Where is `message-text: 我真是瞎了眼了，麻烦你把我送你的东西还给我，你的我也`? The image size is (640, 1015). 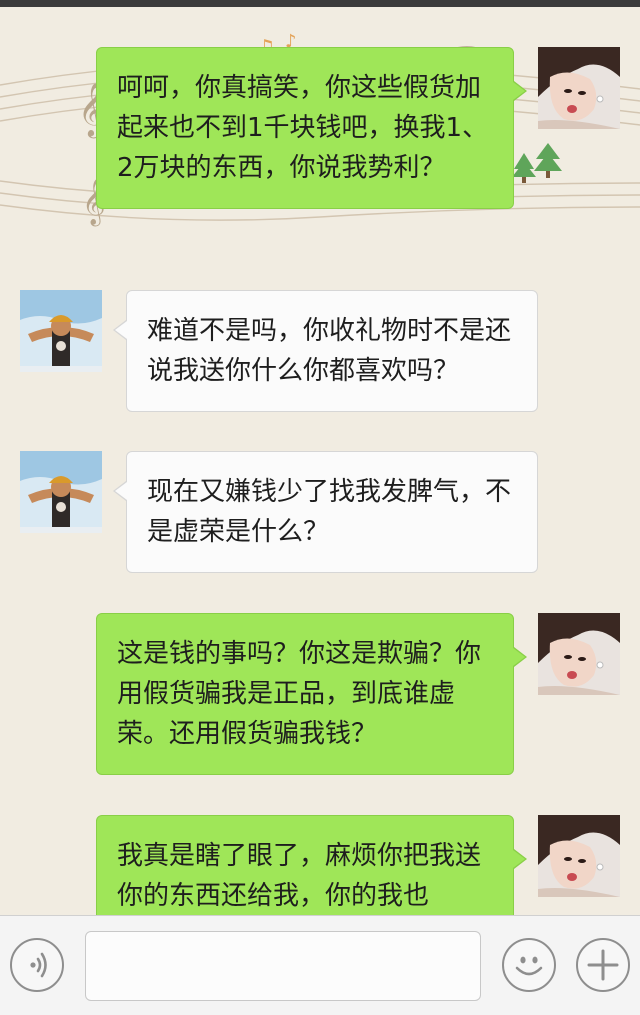
message-text: 我真是瞎了眼了，麻烦你把我送你的东西还给我，你的我也 is located at coordinates (299, 876).